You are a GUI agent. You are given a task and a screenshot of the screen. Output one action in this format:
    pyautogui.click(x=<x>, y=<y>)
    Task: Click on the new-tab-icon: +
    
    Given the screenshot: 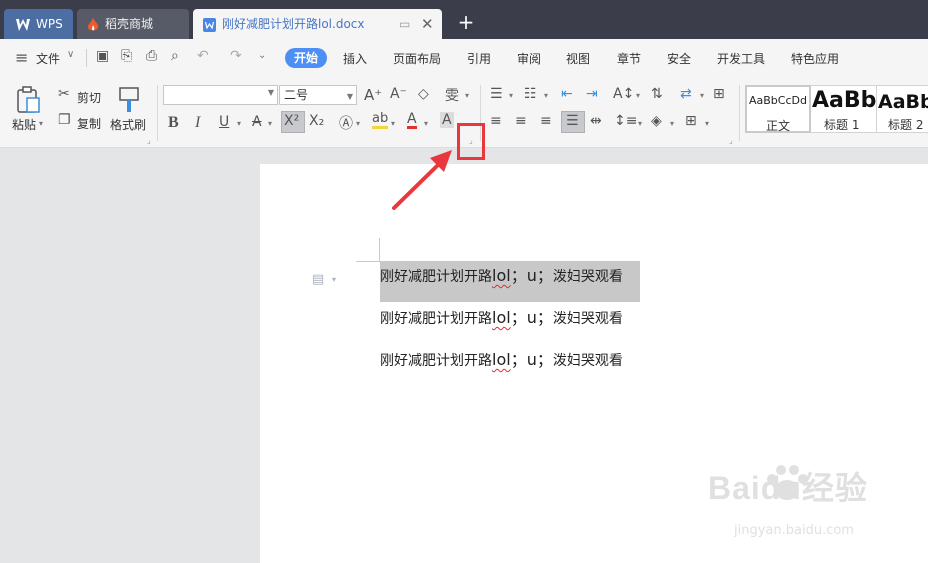 What is the action you would take?
    pyautogui.click(x=466, y=22)
    